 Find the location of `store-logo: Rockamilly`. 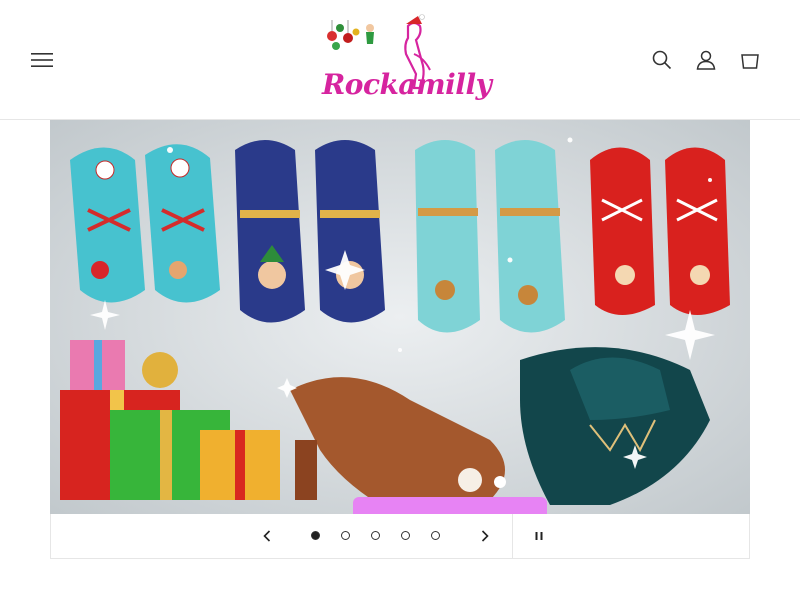

store-logo: Rockamilly is located at coordinates (401, 59).